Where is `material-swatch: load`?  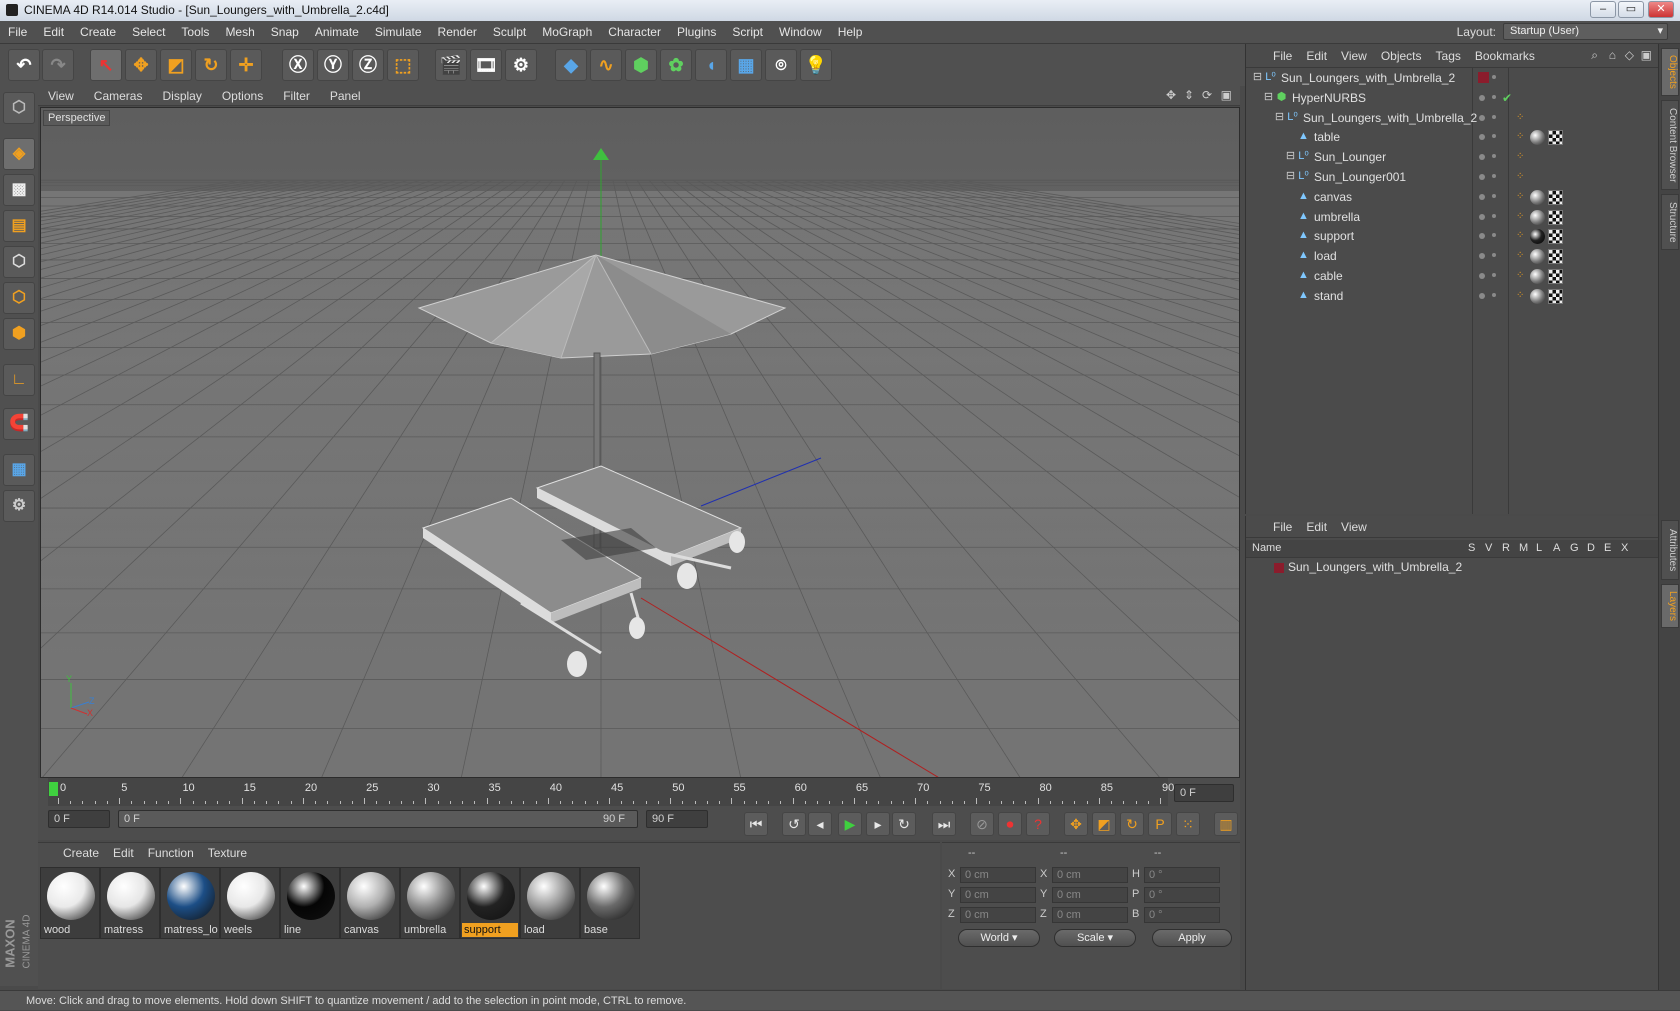
material-swatch: load is located at coordinates (550, 903).